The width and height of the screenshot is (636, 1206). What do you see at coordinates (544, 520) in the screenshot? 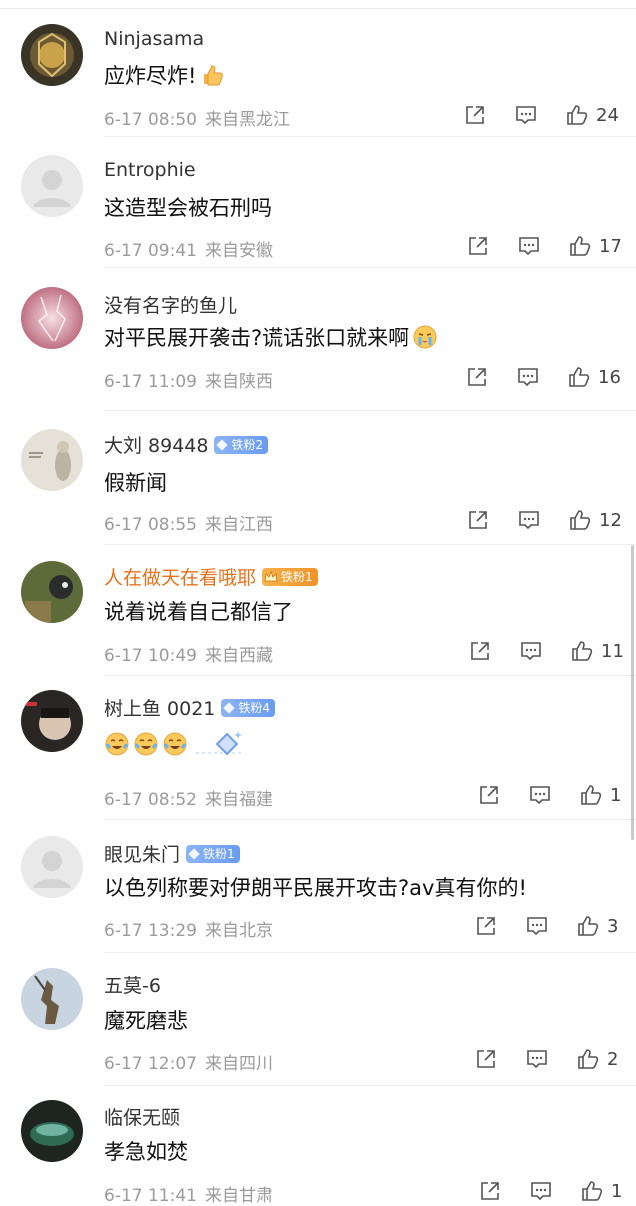
I see `action-bar: 12` at bounding box center [544, 520].